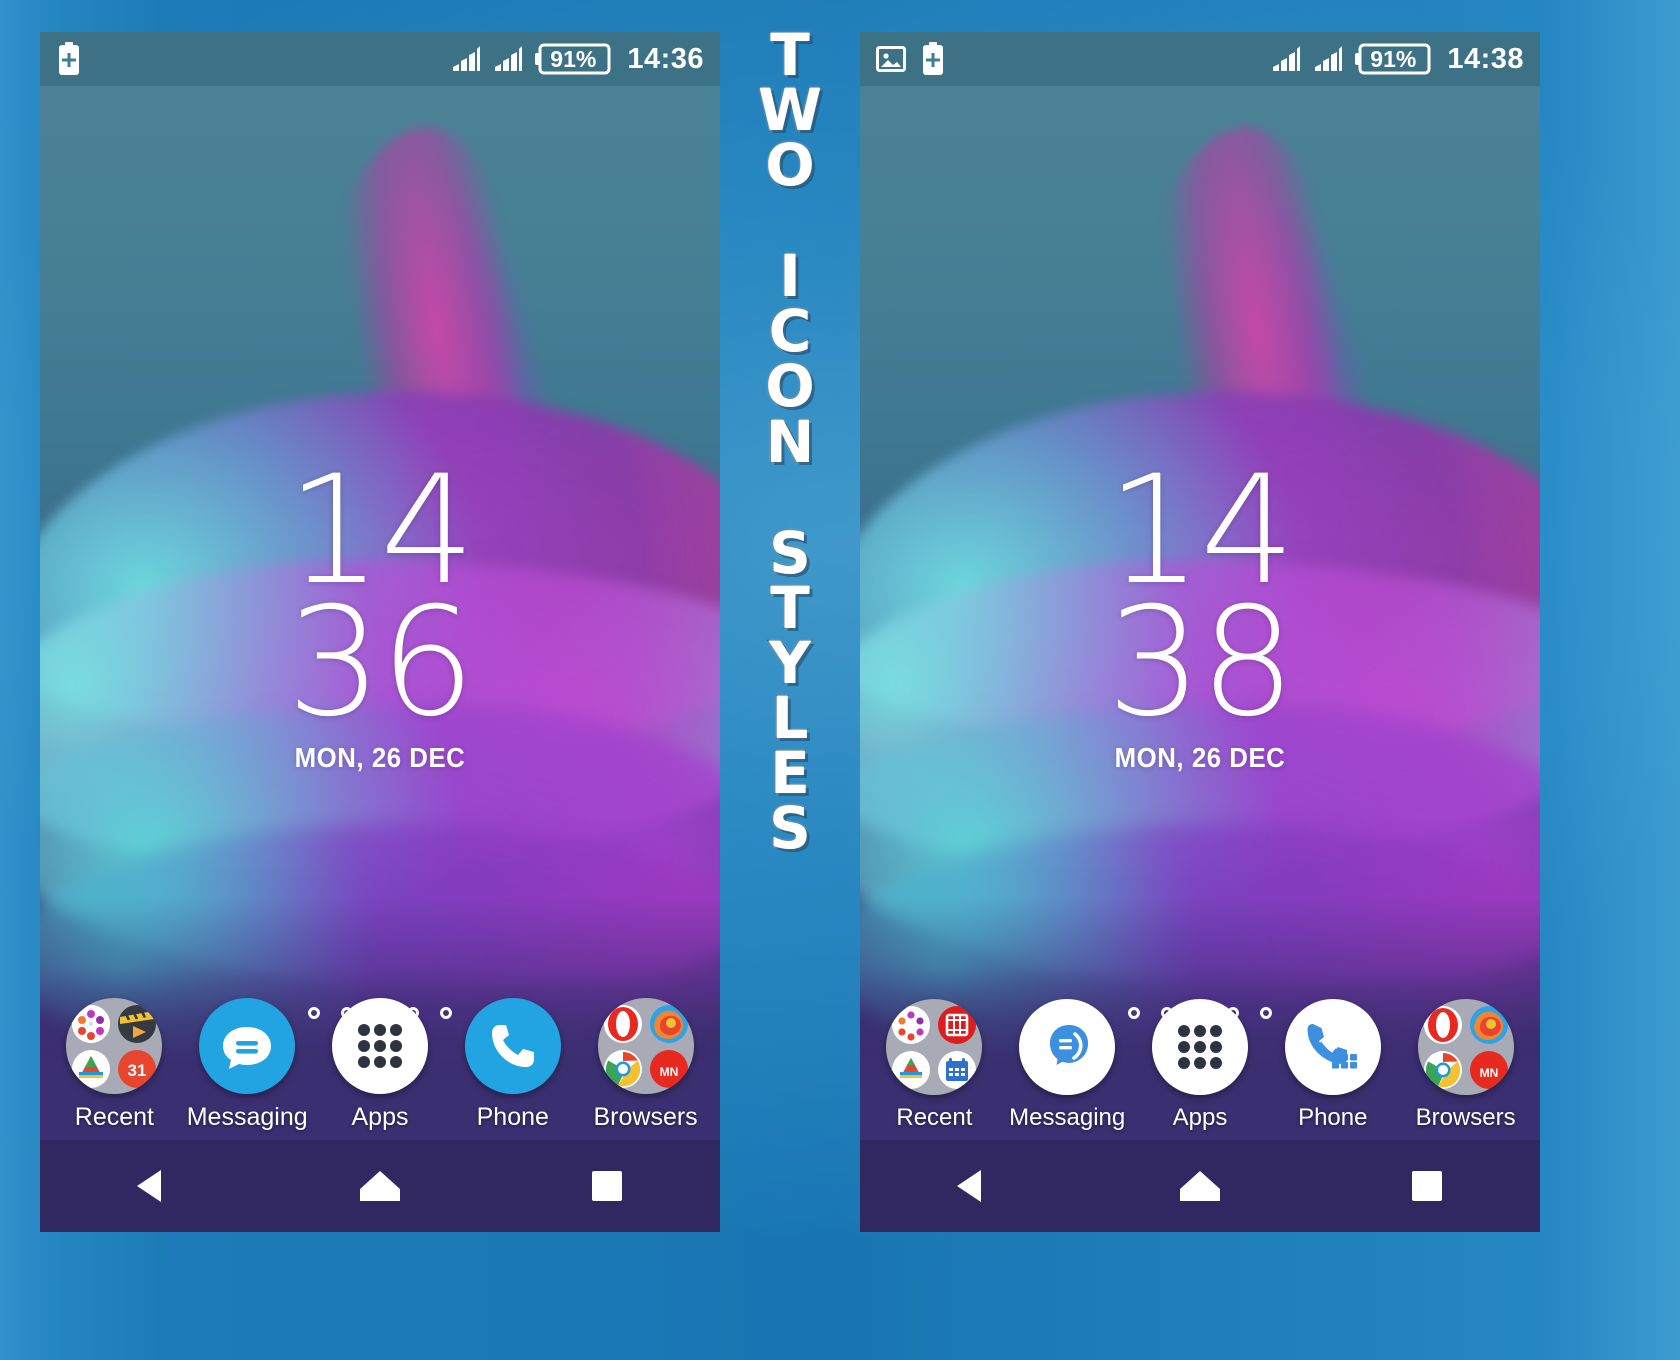  Describe the element at coordinates (665, 58) in the screenshot. I see `status-bar-clock: 14:36` at that location.